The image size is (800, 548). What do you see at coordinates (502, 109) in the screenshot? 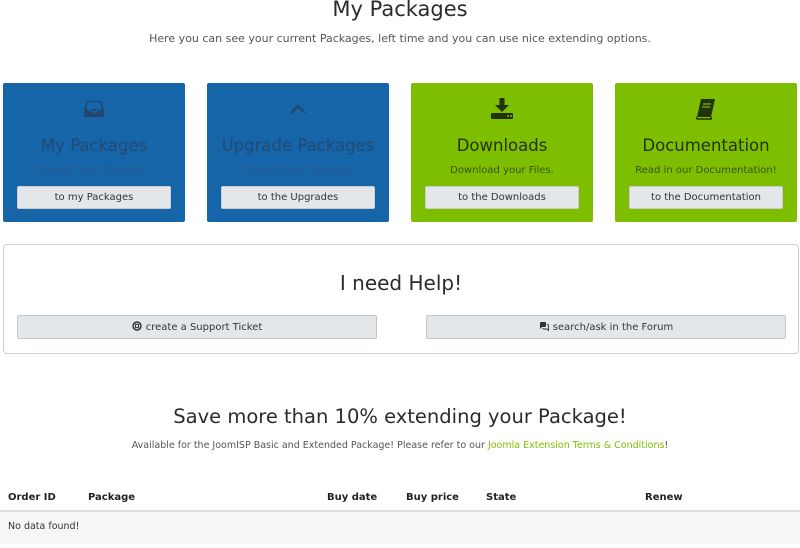
I see `download-icon` at bounding box center [502, 109].